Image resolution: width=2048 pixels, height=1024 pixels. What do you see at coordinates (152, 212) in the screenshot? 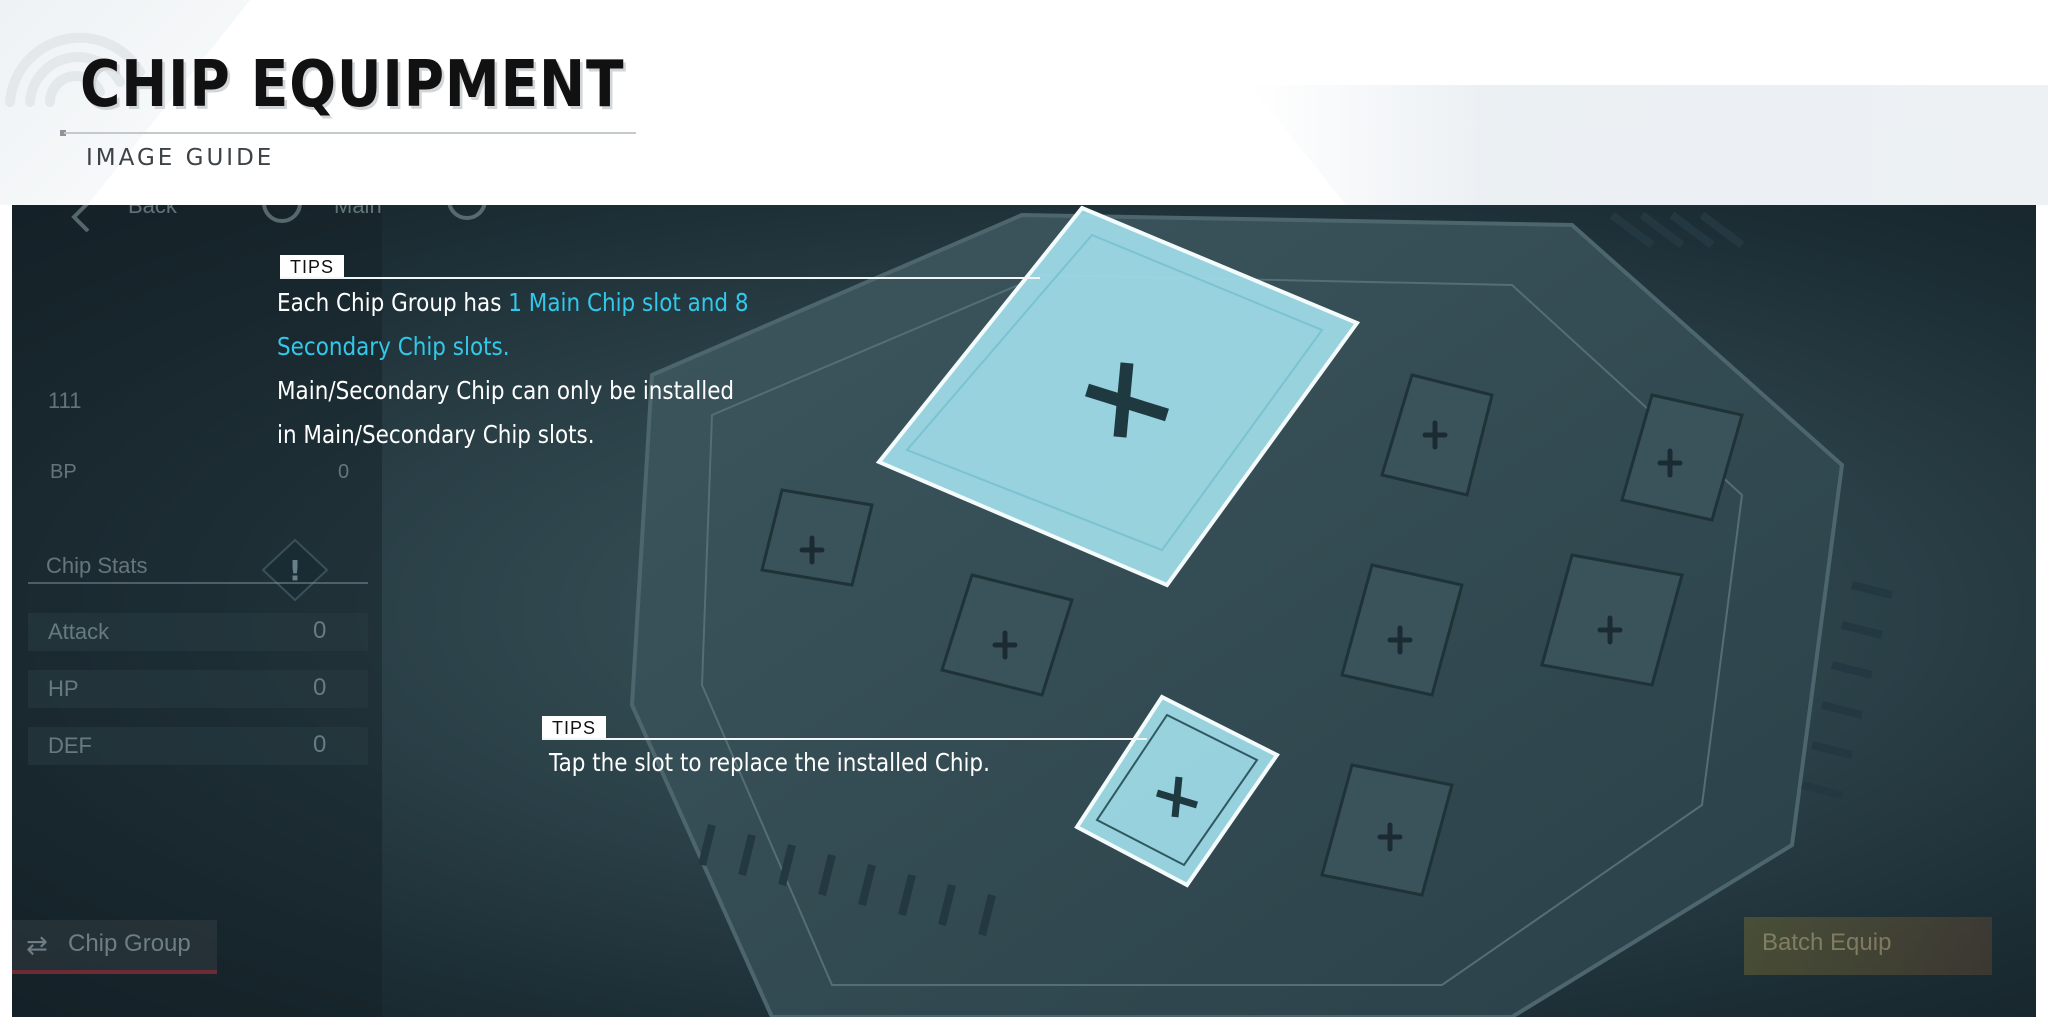
I see `back-label: Back` at bounding box center [152, 212].